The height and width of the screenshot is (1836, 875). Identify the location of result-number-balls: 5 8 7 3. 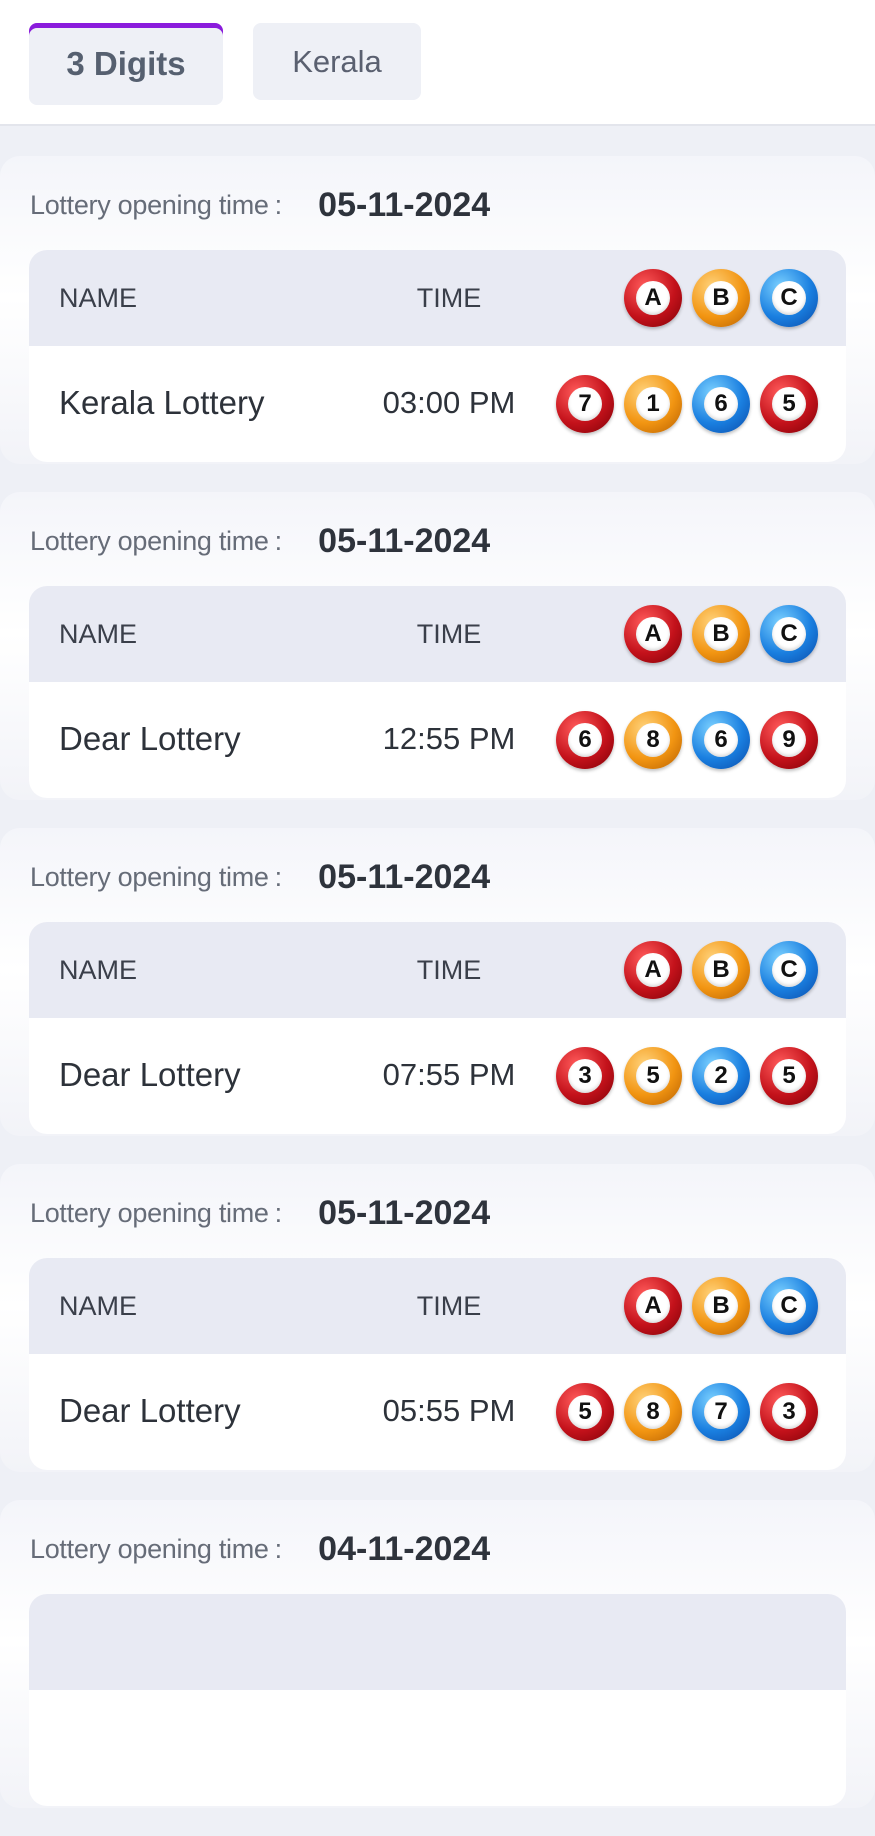
(682, 1412).